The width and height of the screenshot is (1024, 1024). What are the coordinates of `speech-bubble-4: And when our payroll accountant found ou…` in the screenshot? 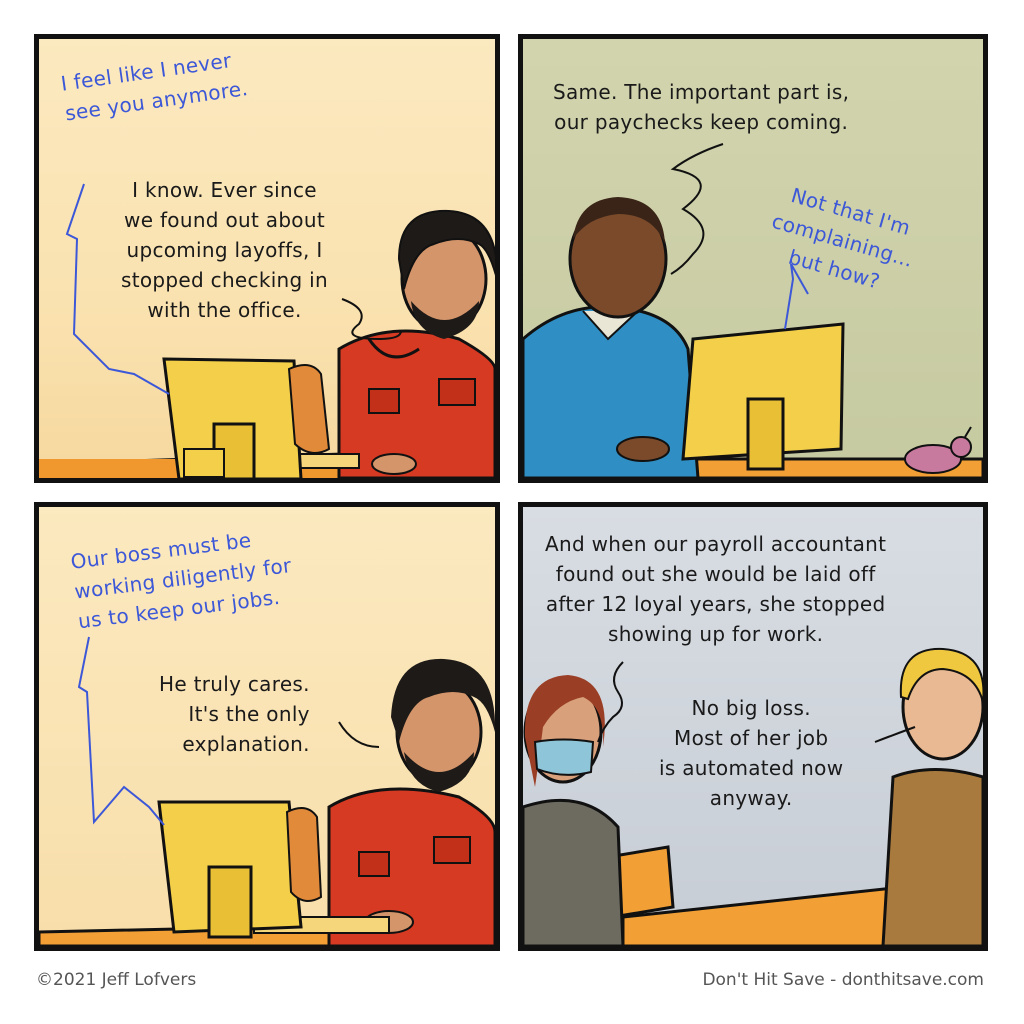 It's located at (716, 589).